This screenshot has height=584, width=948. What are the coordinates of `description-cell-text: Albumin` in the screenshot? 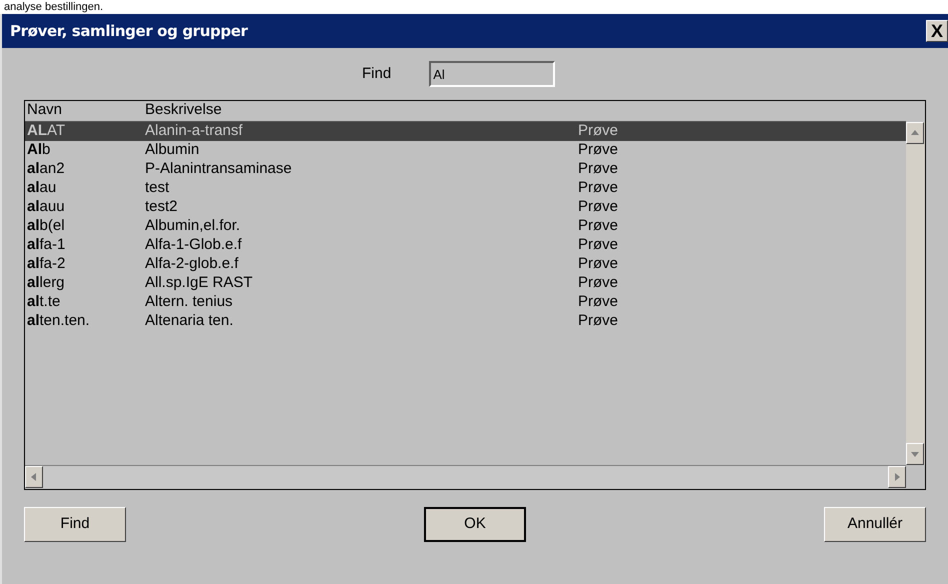 It's located at (172, 150).